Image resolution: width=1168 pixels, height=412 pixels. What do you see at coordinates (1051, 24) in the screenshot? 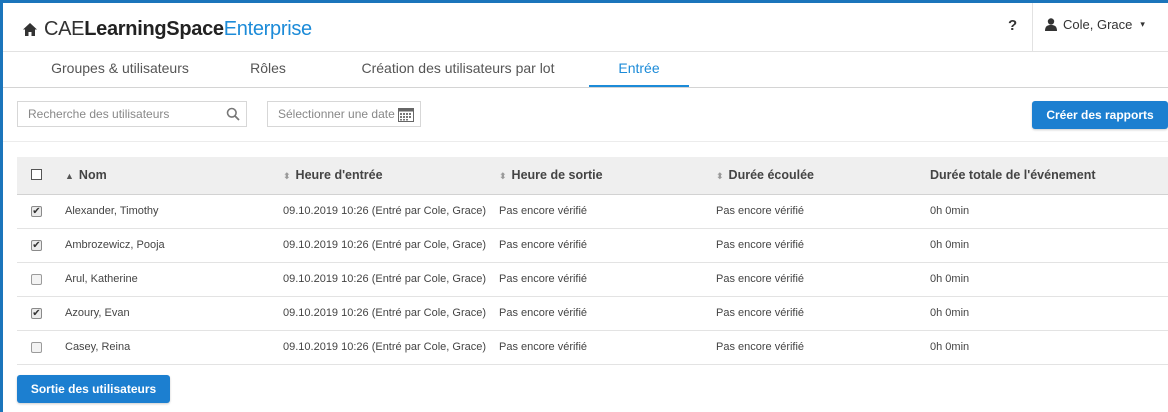
I see `user-icon` at bounding box center [1051, 24].